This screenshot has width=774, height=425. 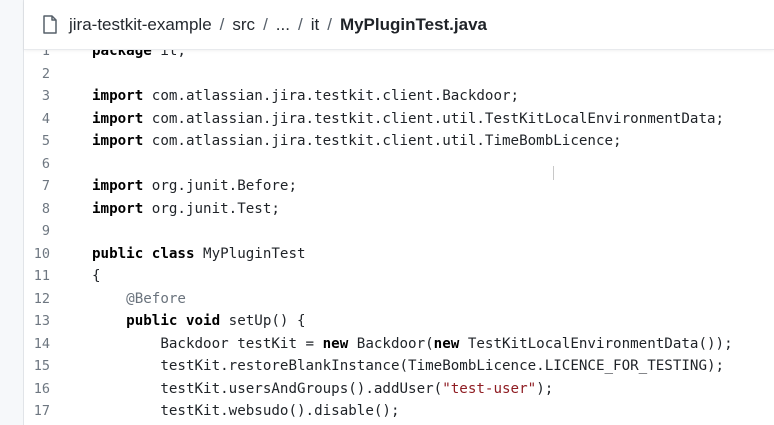 What do you see at coordinates (596, 343) in the screenshot?
I see `code-token: TestKitLocalEnvironmentData());` at bounding box center [596, 343].